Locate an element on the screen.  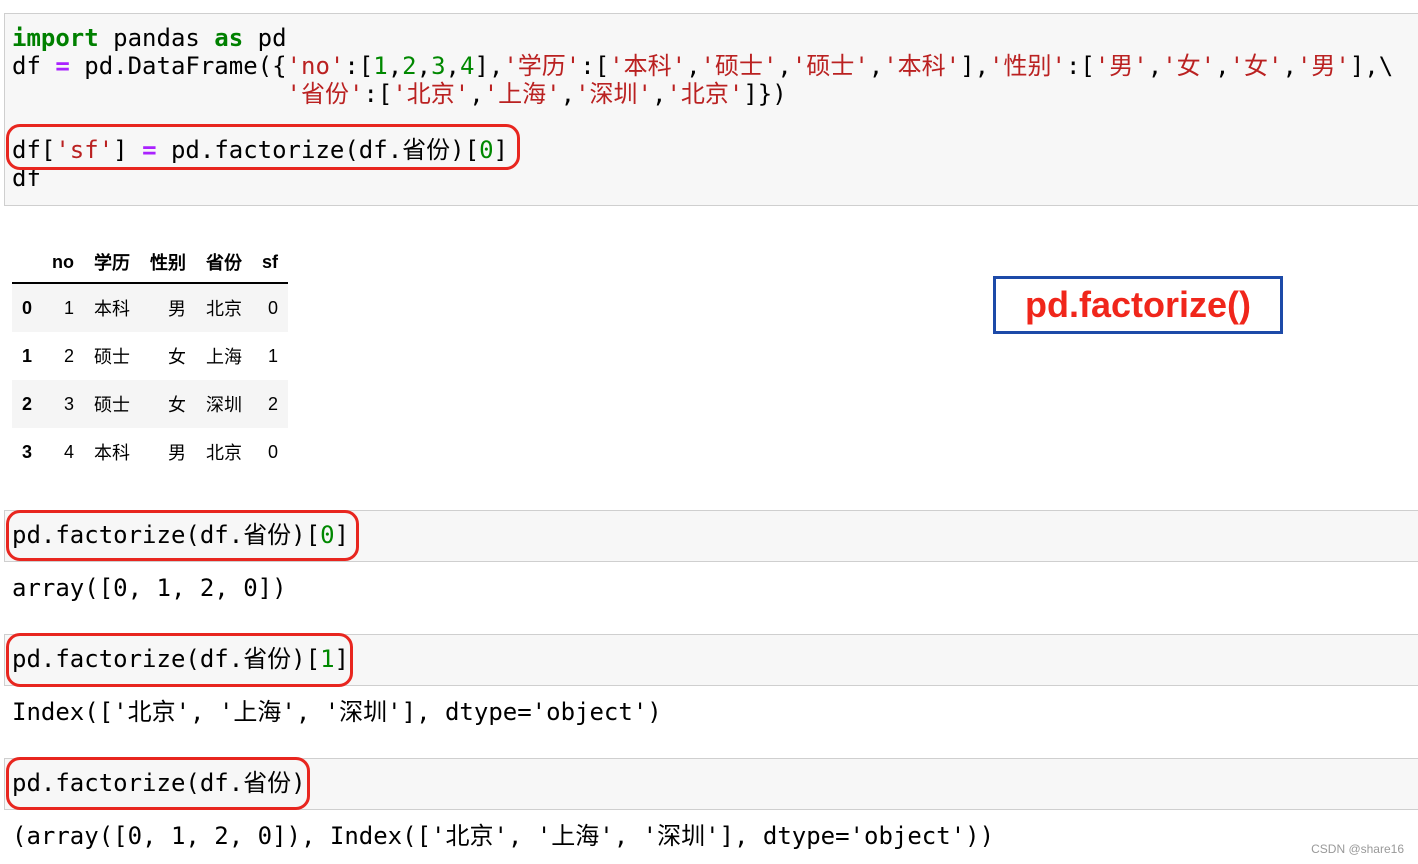
column-header: no is located at coordinates (63, 263).